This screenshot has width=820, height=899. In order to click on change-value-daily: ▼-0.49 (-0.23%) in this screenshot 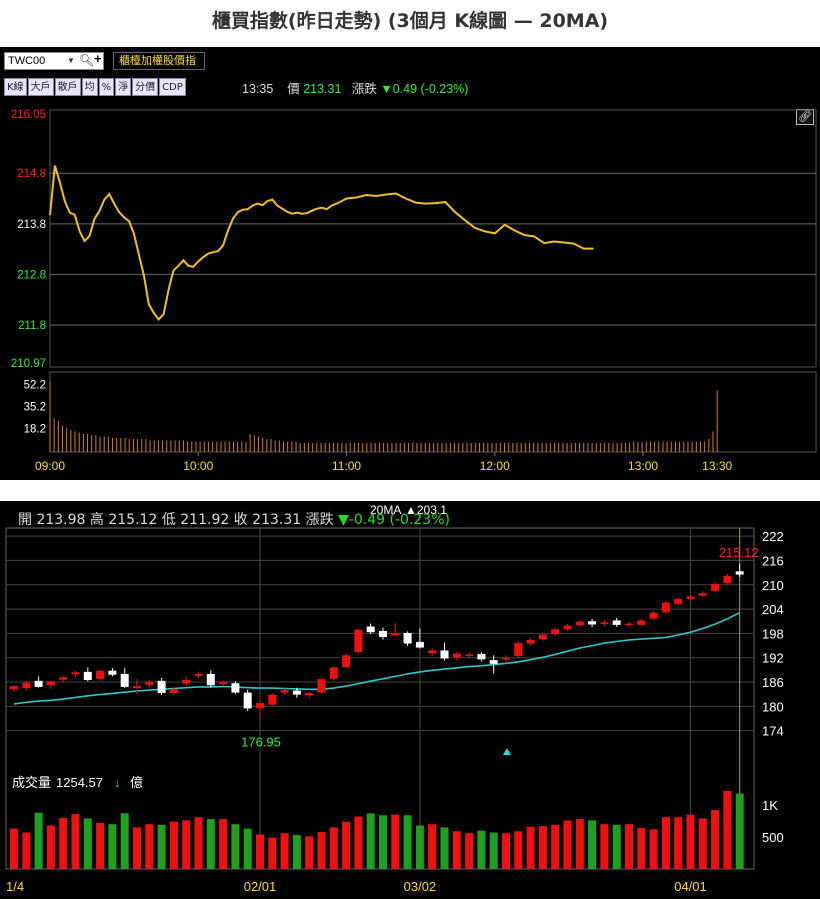, I will do `click(394, 520)`.